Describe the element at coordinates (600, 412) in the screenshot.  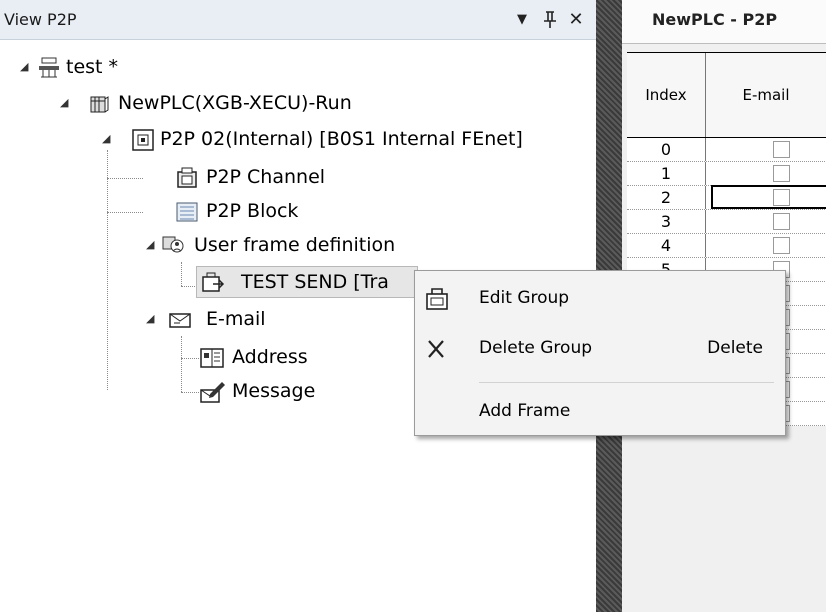
I see `menu-item-add-frame: Add Frame` at that location.